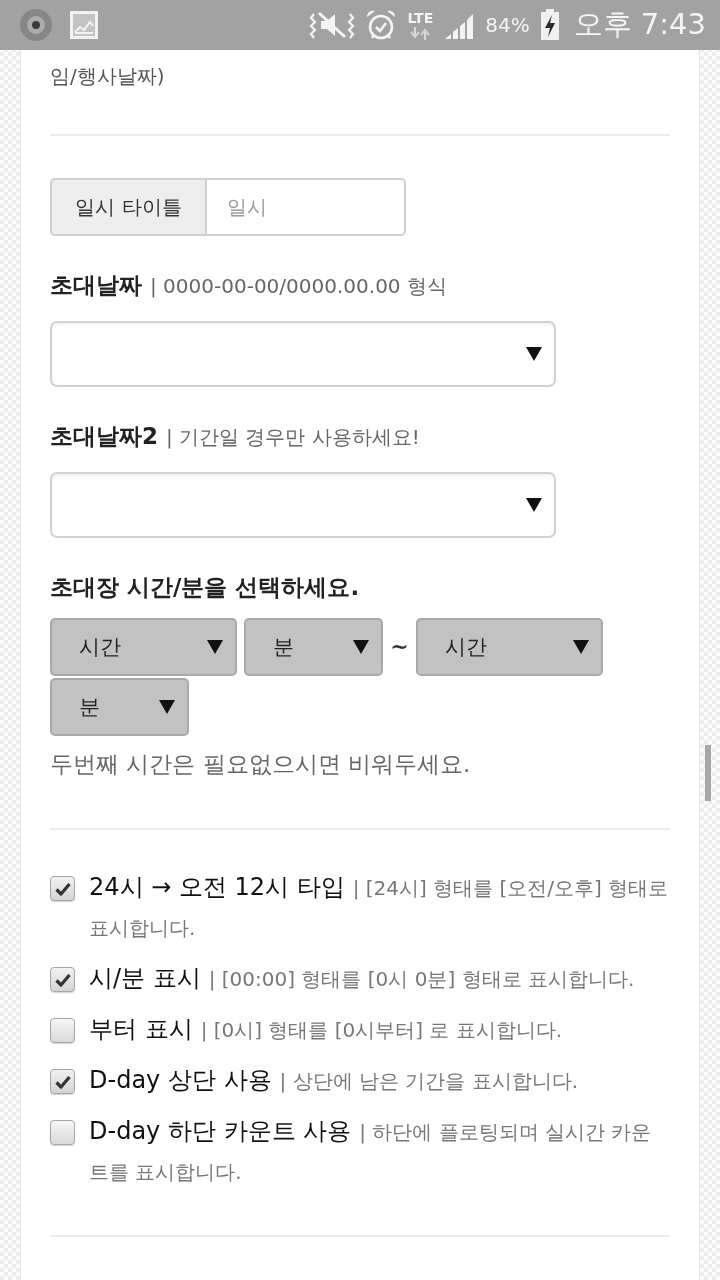 The image size is (720, 1280). I want to click on record-icon, so click(36, 25).